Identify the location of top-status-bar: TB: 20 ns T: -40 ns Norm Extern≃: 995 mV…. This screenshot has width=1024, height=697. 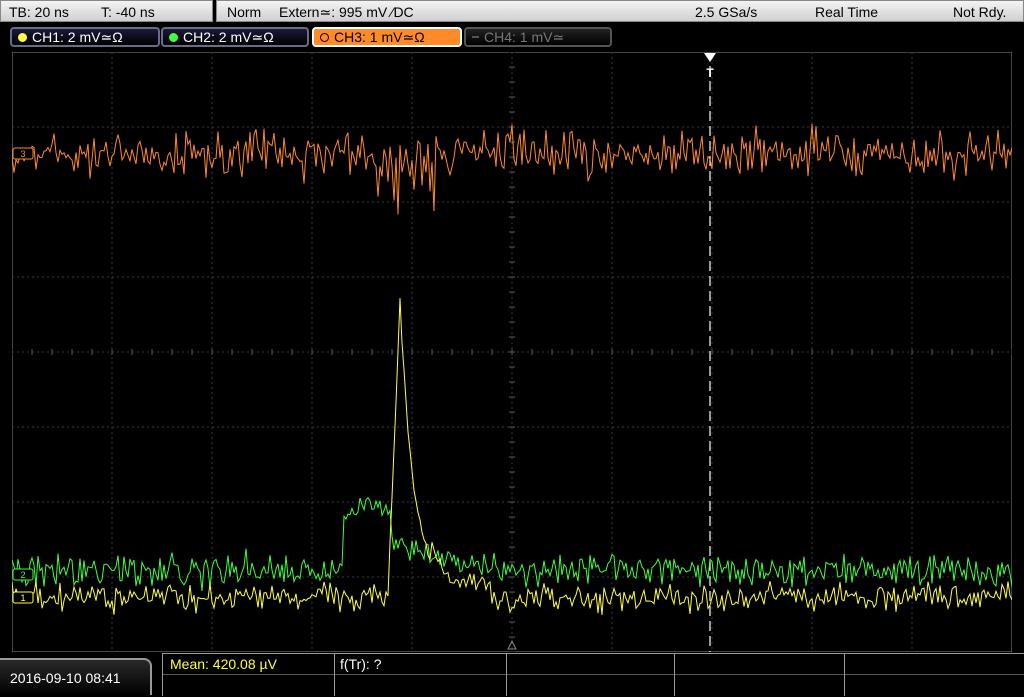
(512, 12).